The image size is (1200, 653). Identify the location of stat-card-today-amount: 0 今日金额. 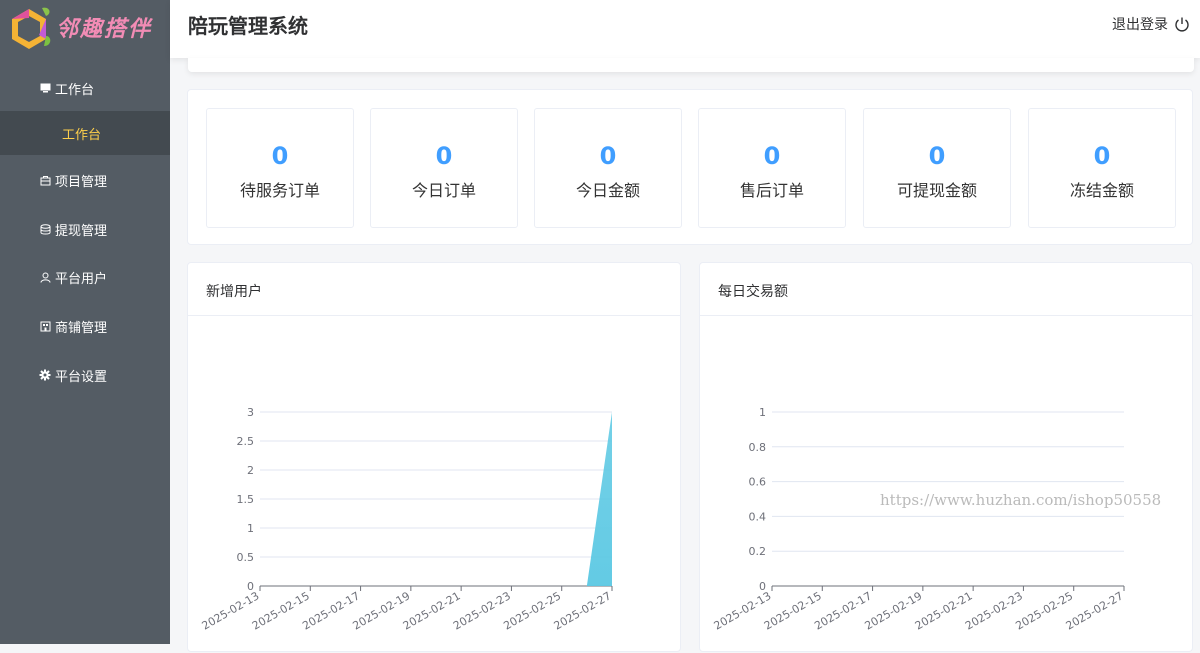
(608, 168).